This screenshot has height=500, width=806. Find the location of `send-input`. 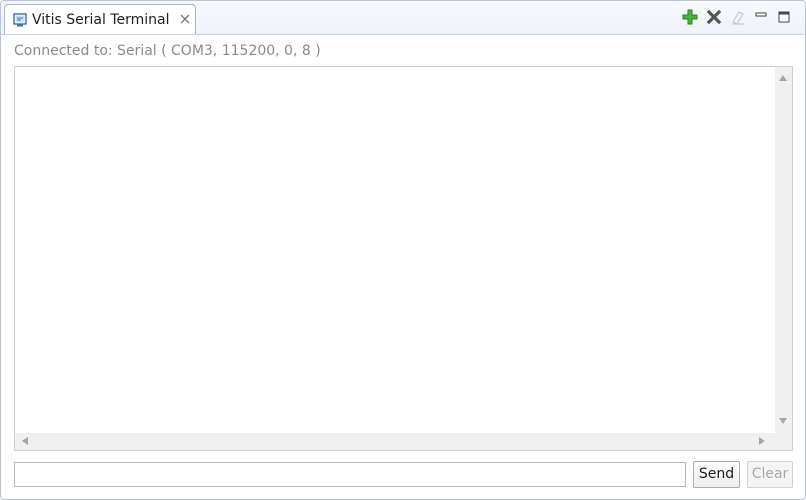

send-input is located at coordinates (350, 474).